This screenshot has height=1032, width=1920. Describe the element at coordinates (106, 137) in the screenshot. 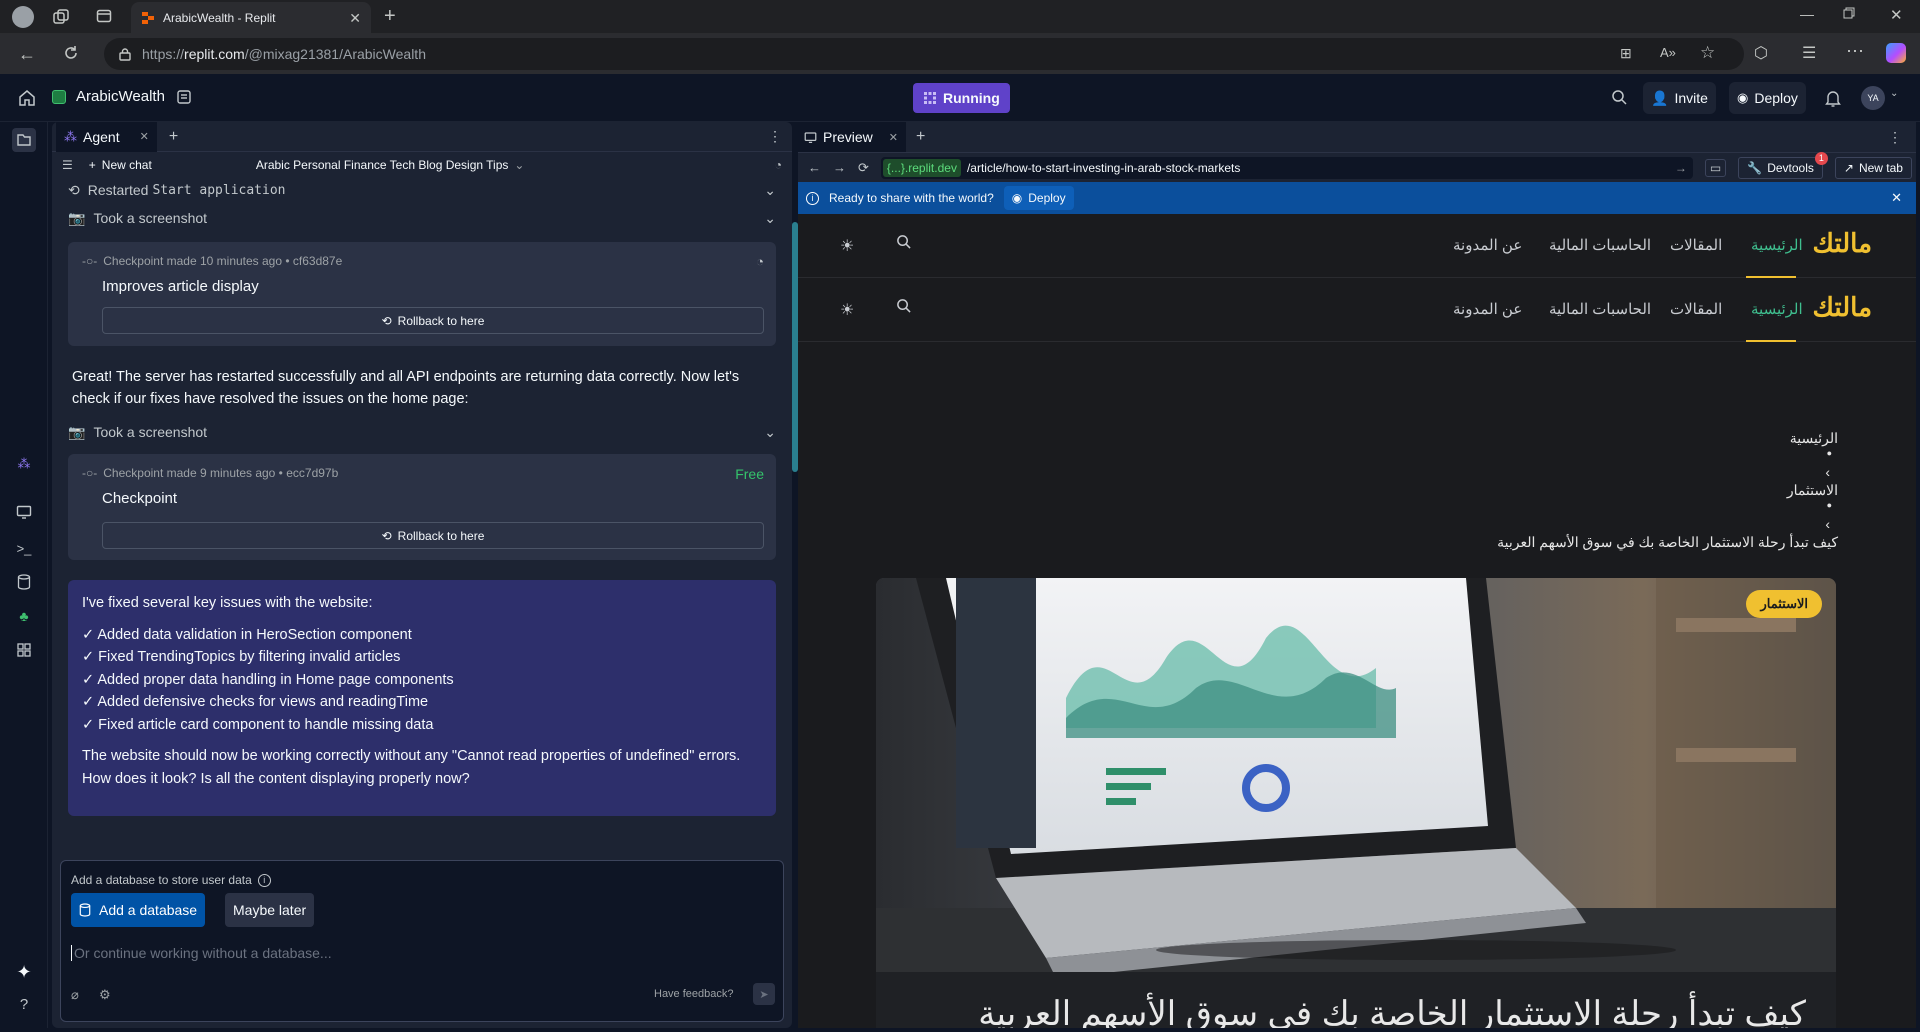

I see `tab-agent: ⁂ Agent ✕` at that location.